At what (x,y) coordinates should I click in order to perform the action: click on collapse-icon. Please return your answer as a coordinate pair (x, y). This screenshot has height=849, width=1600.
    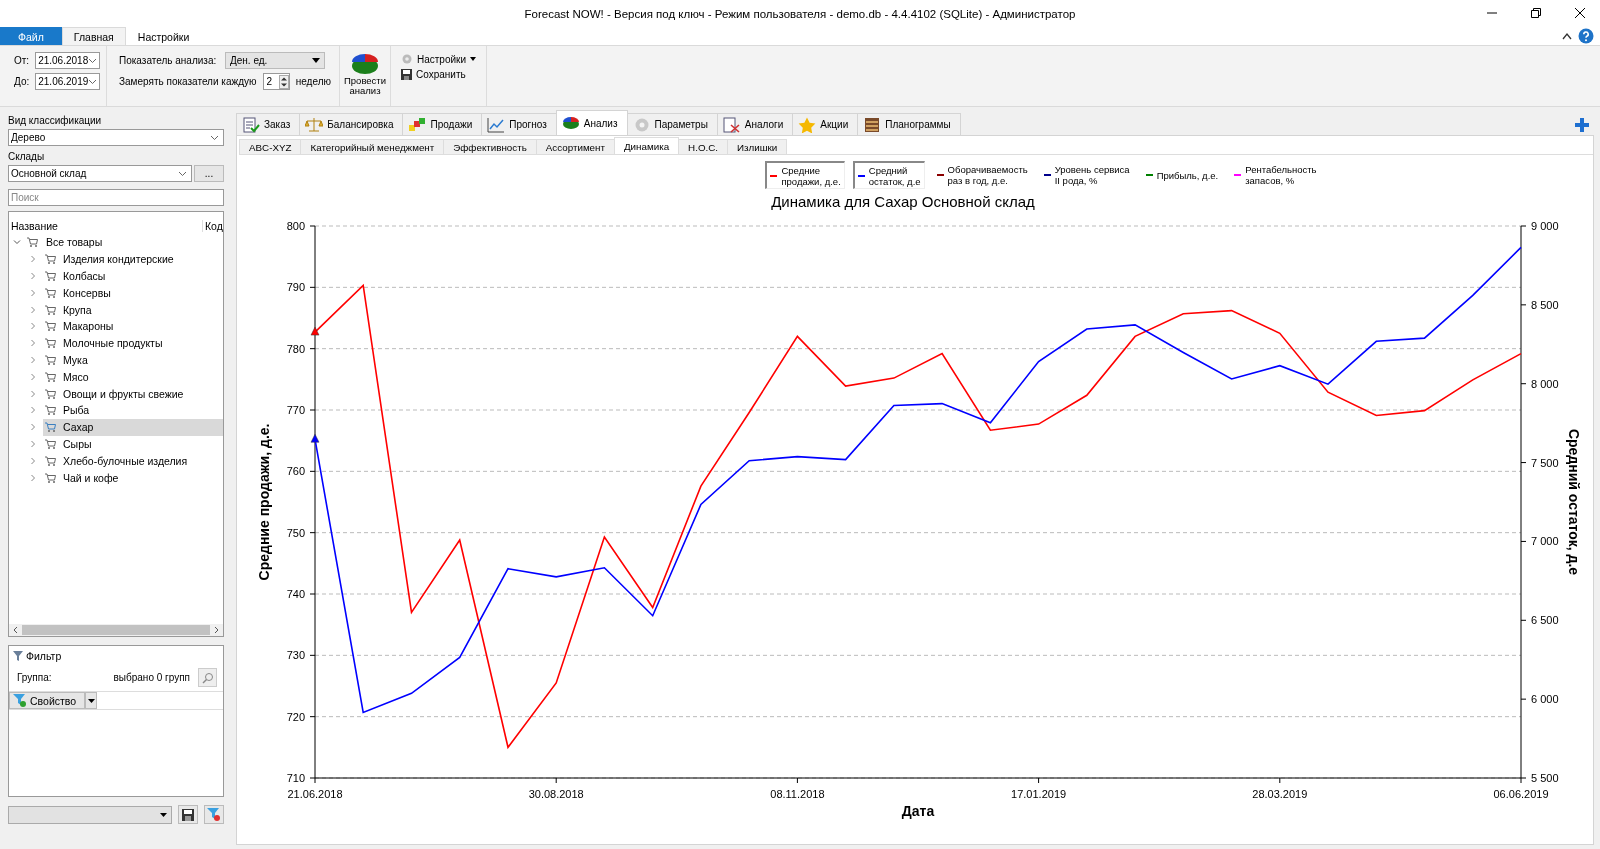
    Looking at the image, I should click on (1567, 36).